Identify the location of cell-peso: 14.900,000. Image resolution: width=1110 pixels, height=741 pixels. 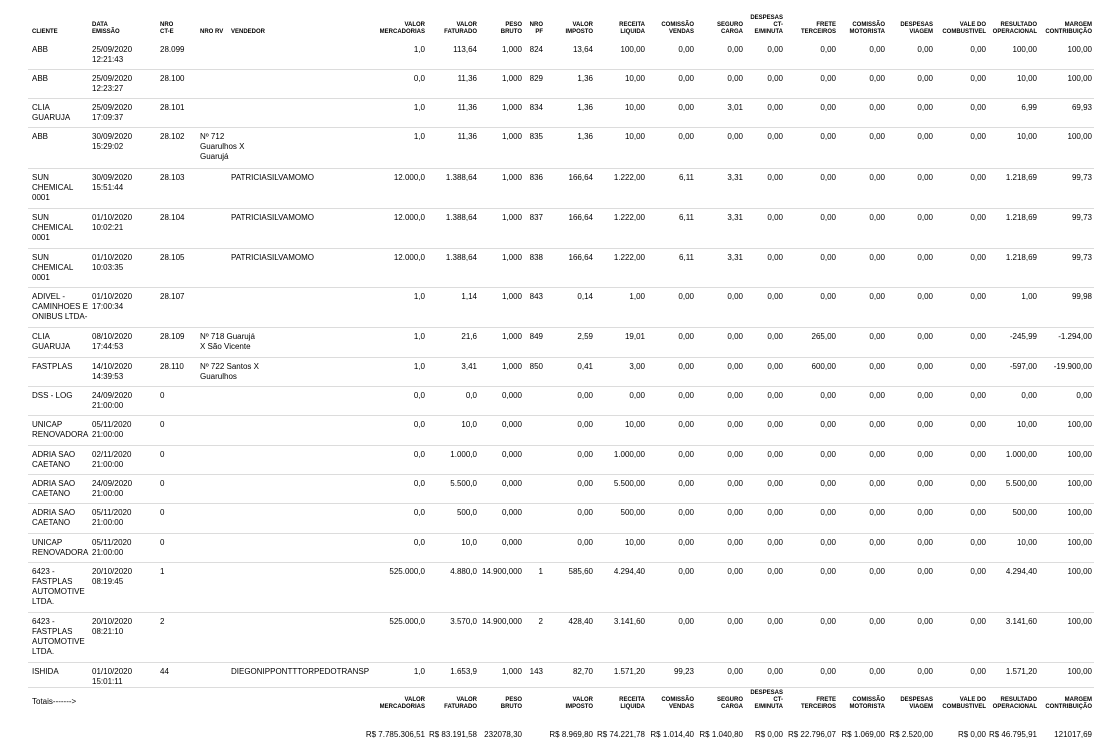
(501, 621).